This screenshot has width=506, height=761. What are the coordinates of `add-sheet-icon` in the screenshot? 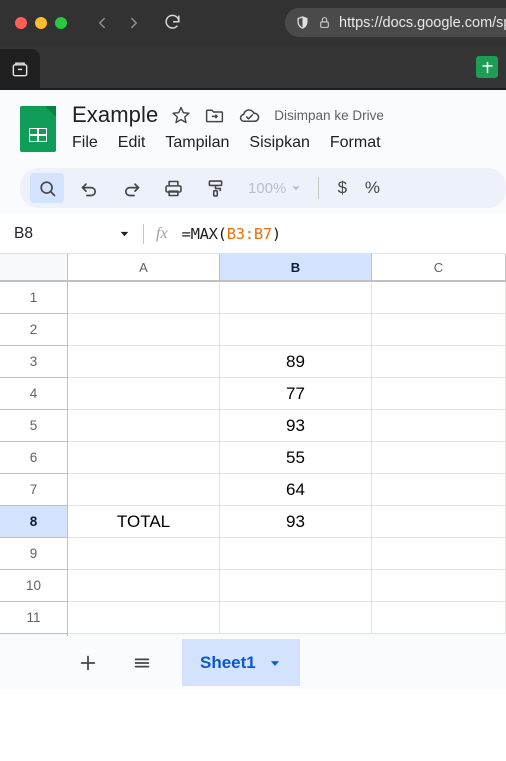 It's located at (88, 663).